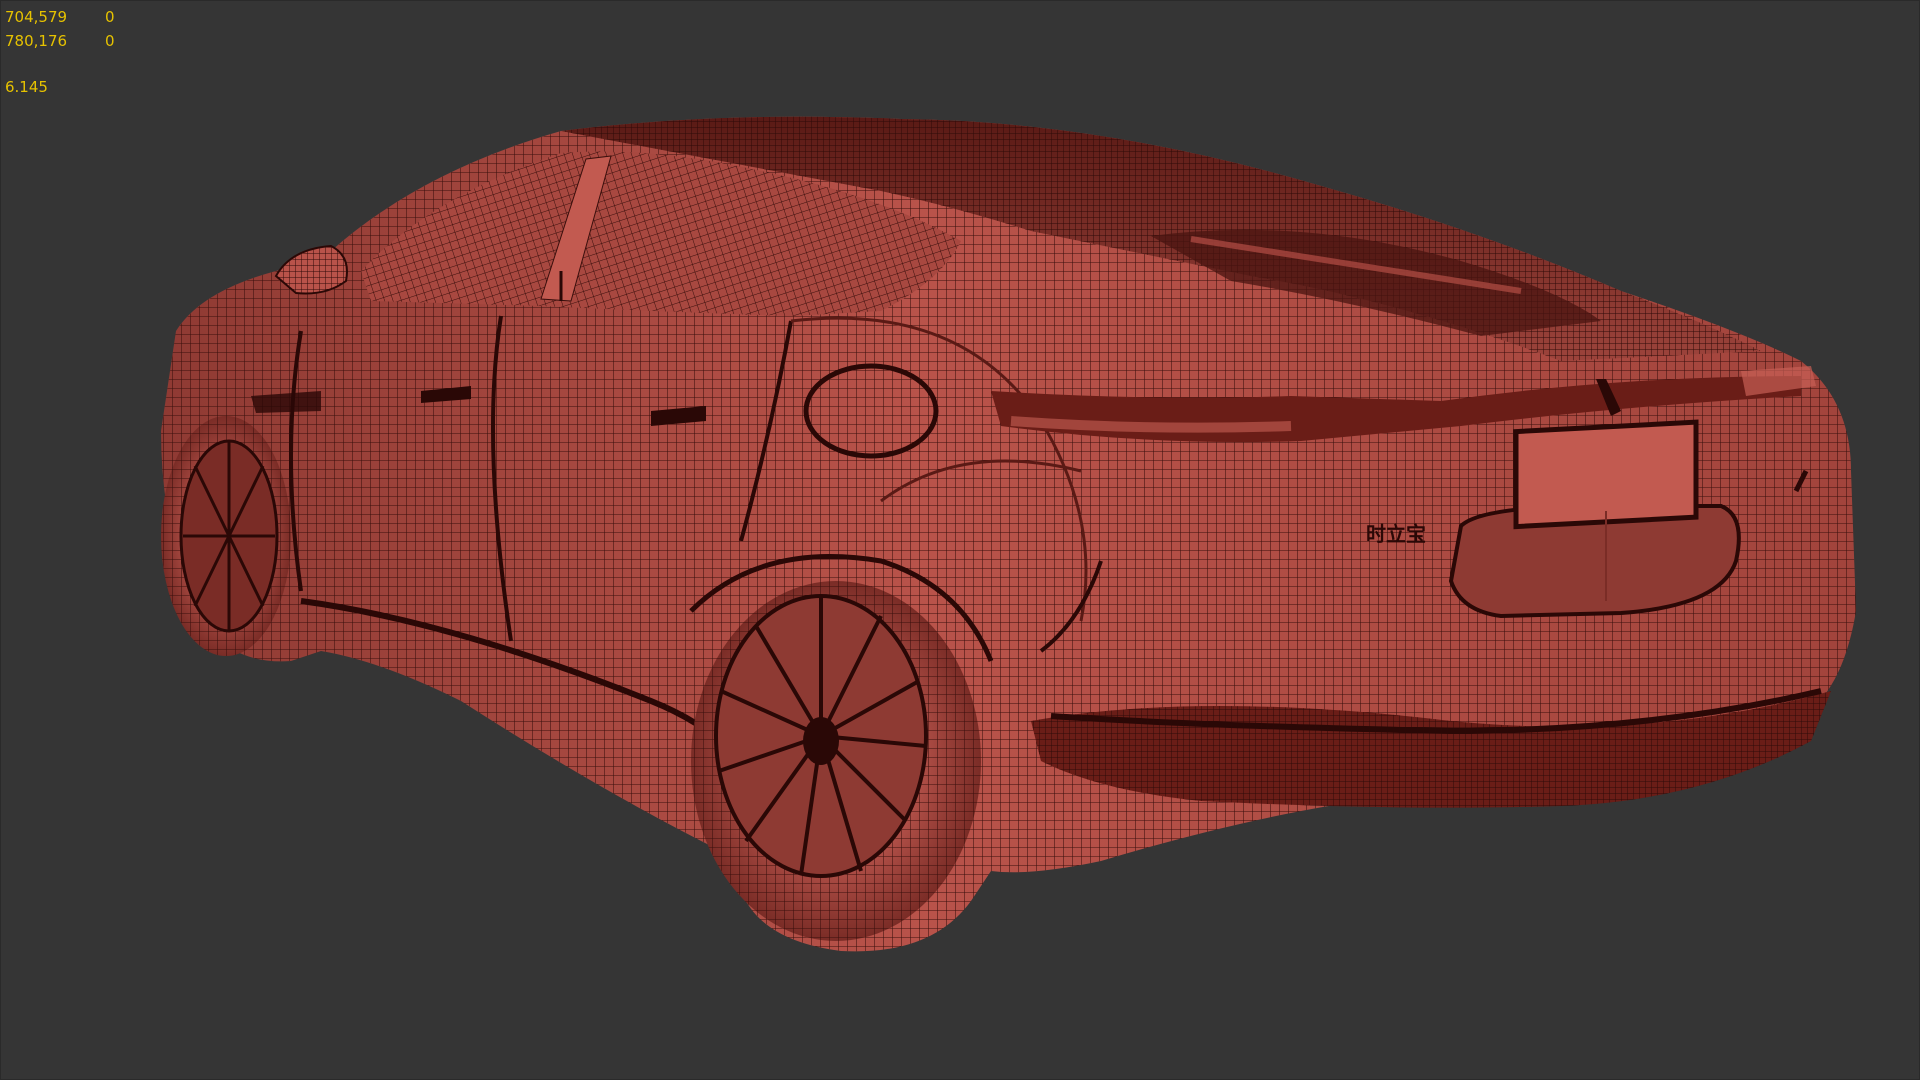 This screenshot has height=1080, width=1920. What do you see at coordinates (226, 536) in the screenshot?
I see `front-wheel` at bounding box center [226, 536].